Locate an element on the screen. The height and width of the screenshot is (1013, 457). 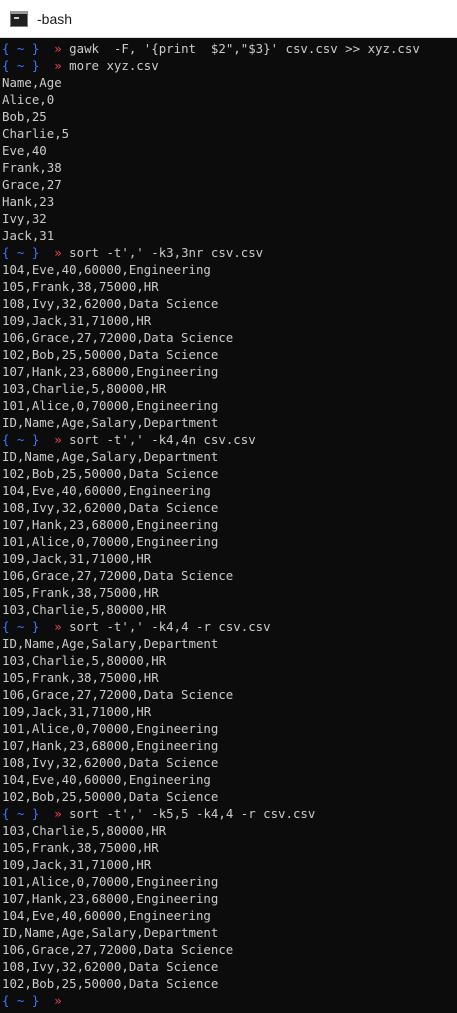
prompt-line: { ~ } » sort -t',' -k4,4n csv.csv is located at coordinates (228, 439).